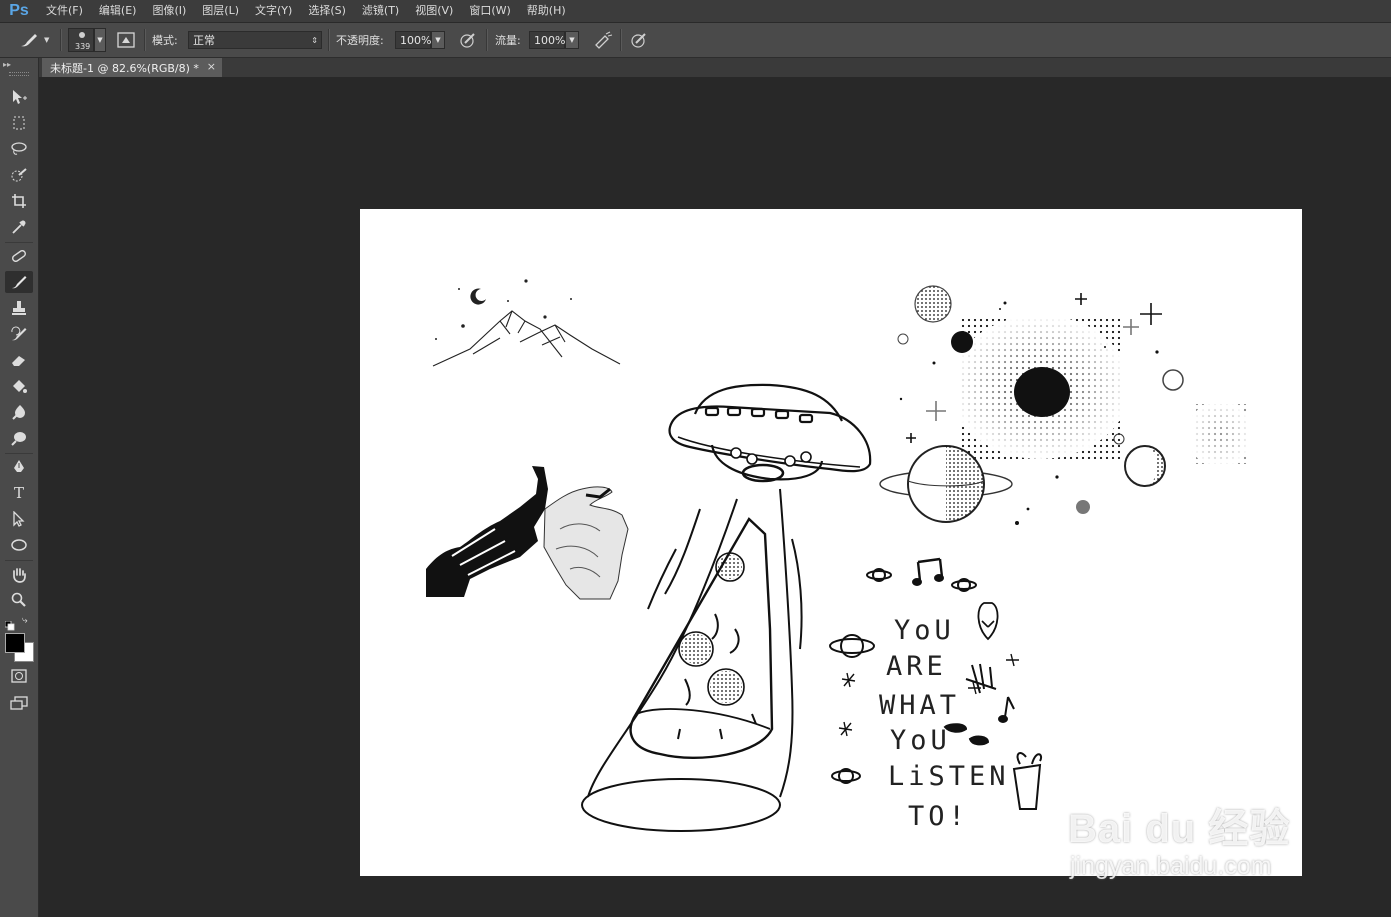 The height and width of the screenshot is (917, 1391). I want to click on move-tool, so click(19, 97).